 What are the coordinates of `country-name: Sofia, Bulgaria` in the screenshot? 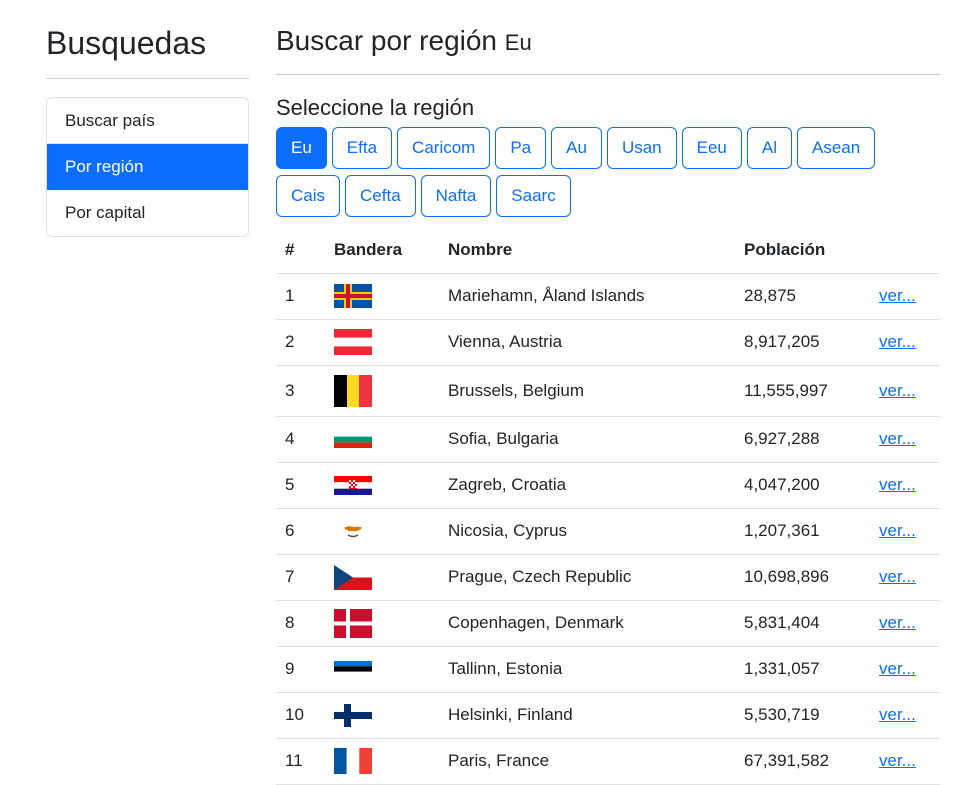 It's located at (587, 439).